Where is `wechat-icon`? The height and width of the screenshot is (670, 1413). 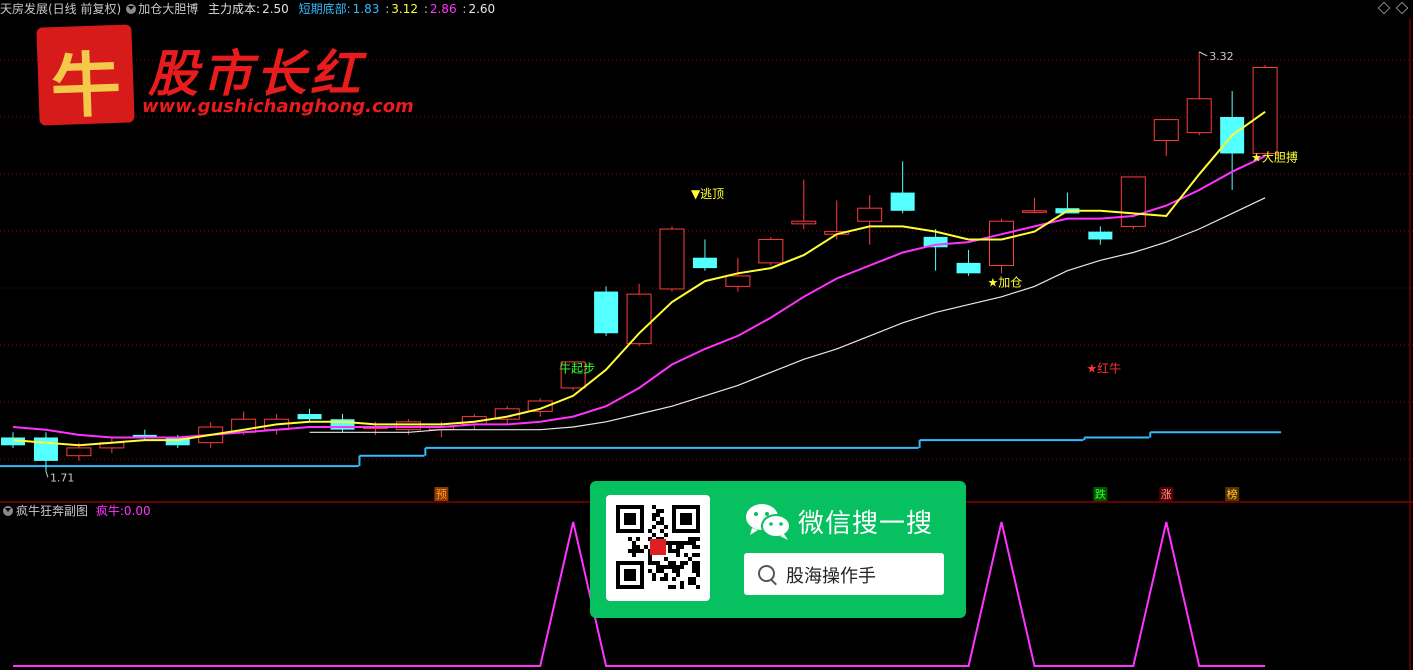 wechat-icon is located at coordinates (768, 522).